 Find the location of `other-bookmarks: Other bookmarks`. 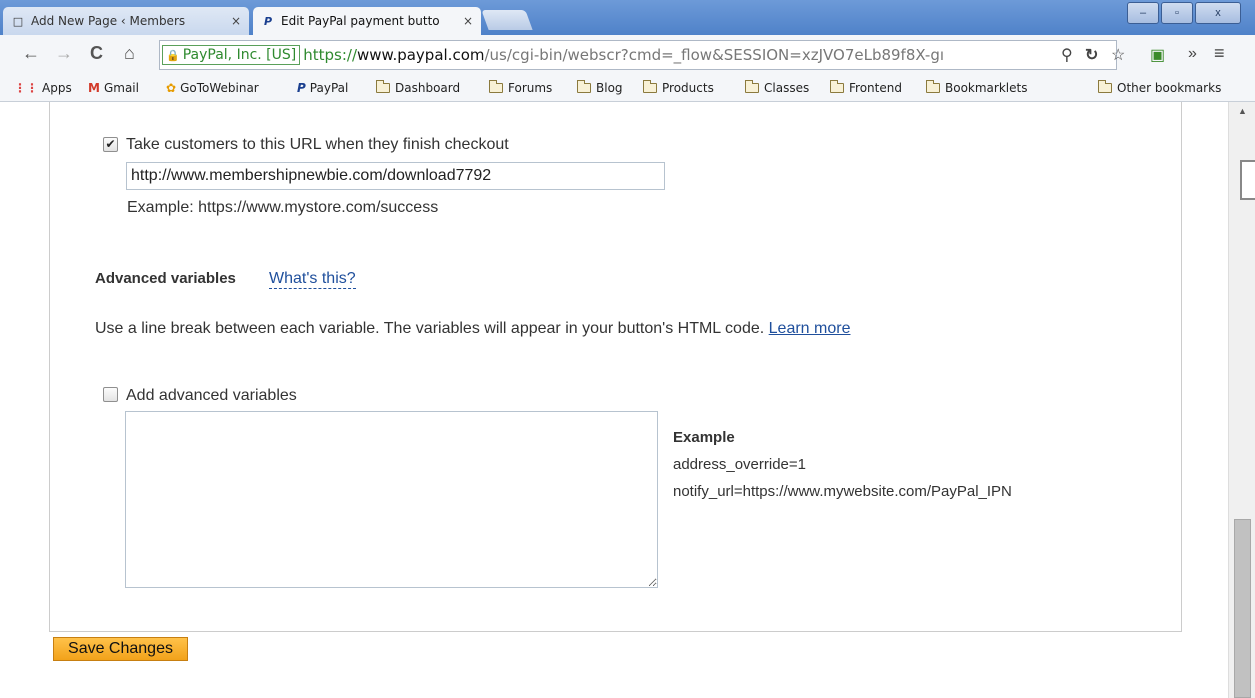

other-bookmarks: Other bookmarks is located at coordinates (1160, 87).